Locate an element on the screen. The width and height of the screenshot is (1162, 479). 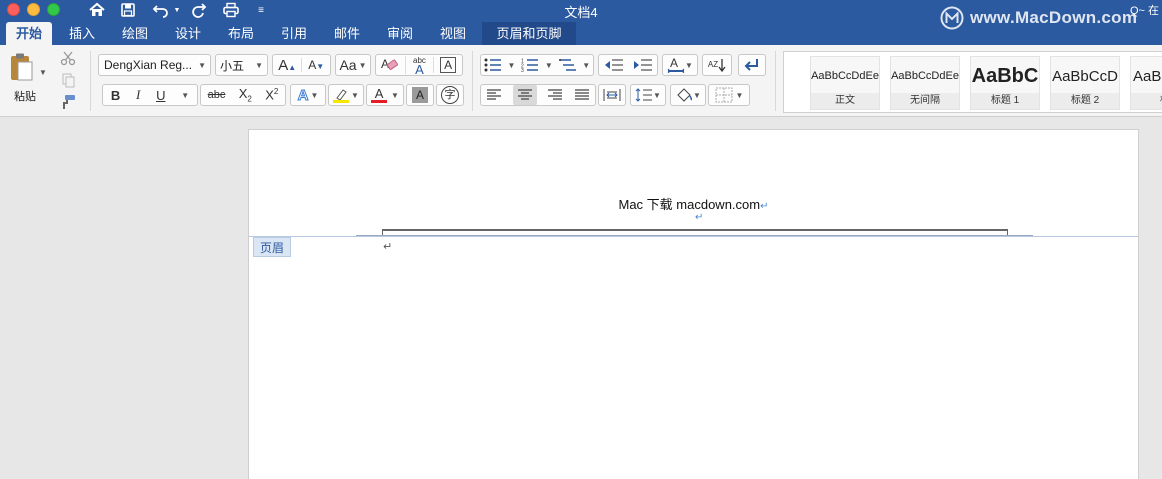
line-spacing-button: ▼ is located at coordinates (648, 95).